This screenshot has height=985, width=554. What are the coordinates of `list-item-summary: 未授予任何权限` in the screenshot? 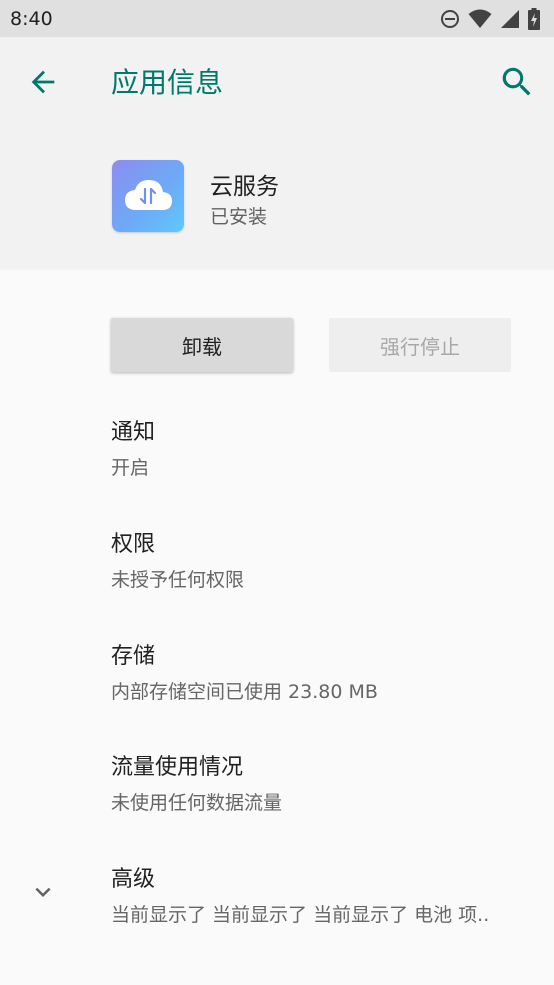 It's located at (178, 580).